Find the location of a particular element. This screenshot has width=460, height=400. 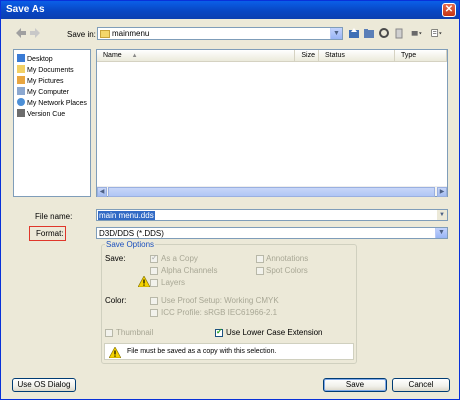

save-label: Save: is located at coordinates (115, 258).